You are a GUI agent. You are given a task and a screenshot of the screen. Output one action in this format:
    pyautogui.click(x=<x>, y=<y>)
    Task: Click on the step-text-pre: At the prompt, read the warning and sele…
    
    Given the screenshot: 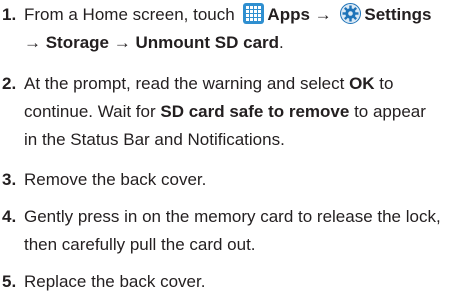 What is the action you would take?
    pyautogui.click(x=187, y=83)
    